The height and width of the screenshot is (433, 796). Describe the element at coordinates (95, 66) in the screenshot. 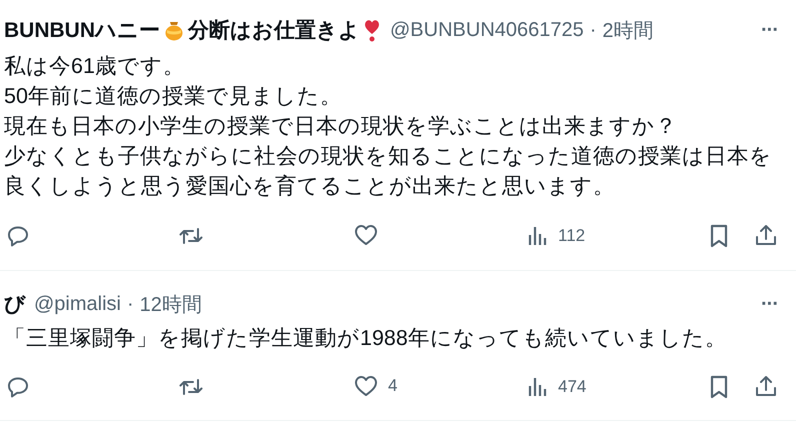

I see `post-text: 私は今61歳です。` at that location.